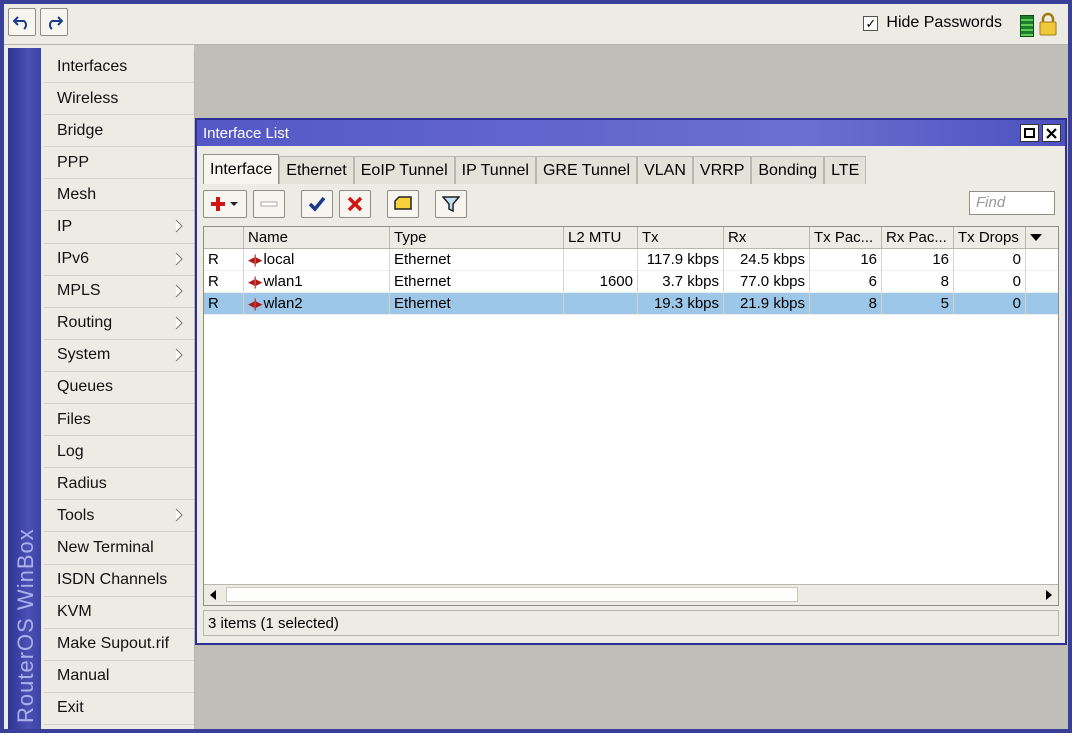 Image resolution: width=1072 pixels, height=733 pixels. I want to click on dropdown-arrow-icon, so click(1036, 237).